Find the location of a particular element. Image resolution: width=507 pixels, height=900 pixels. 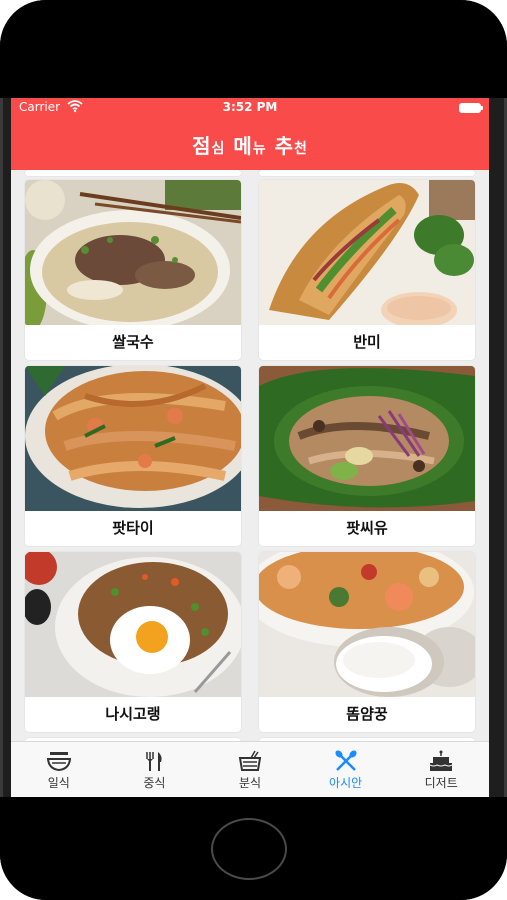

menu-label: 쌀국수 is located at coordinates (133, 342).